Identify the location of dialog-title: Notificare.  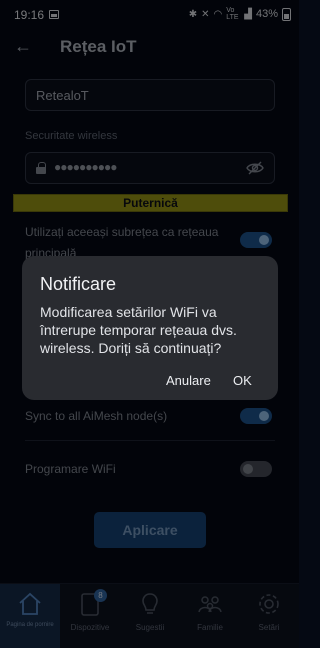
(78, 284).